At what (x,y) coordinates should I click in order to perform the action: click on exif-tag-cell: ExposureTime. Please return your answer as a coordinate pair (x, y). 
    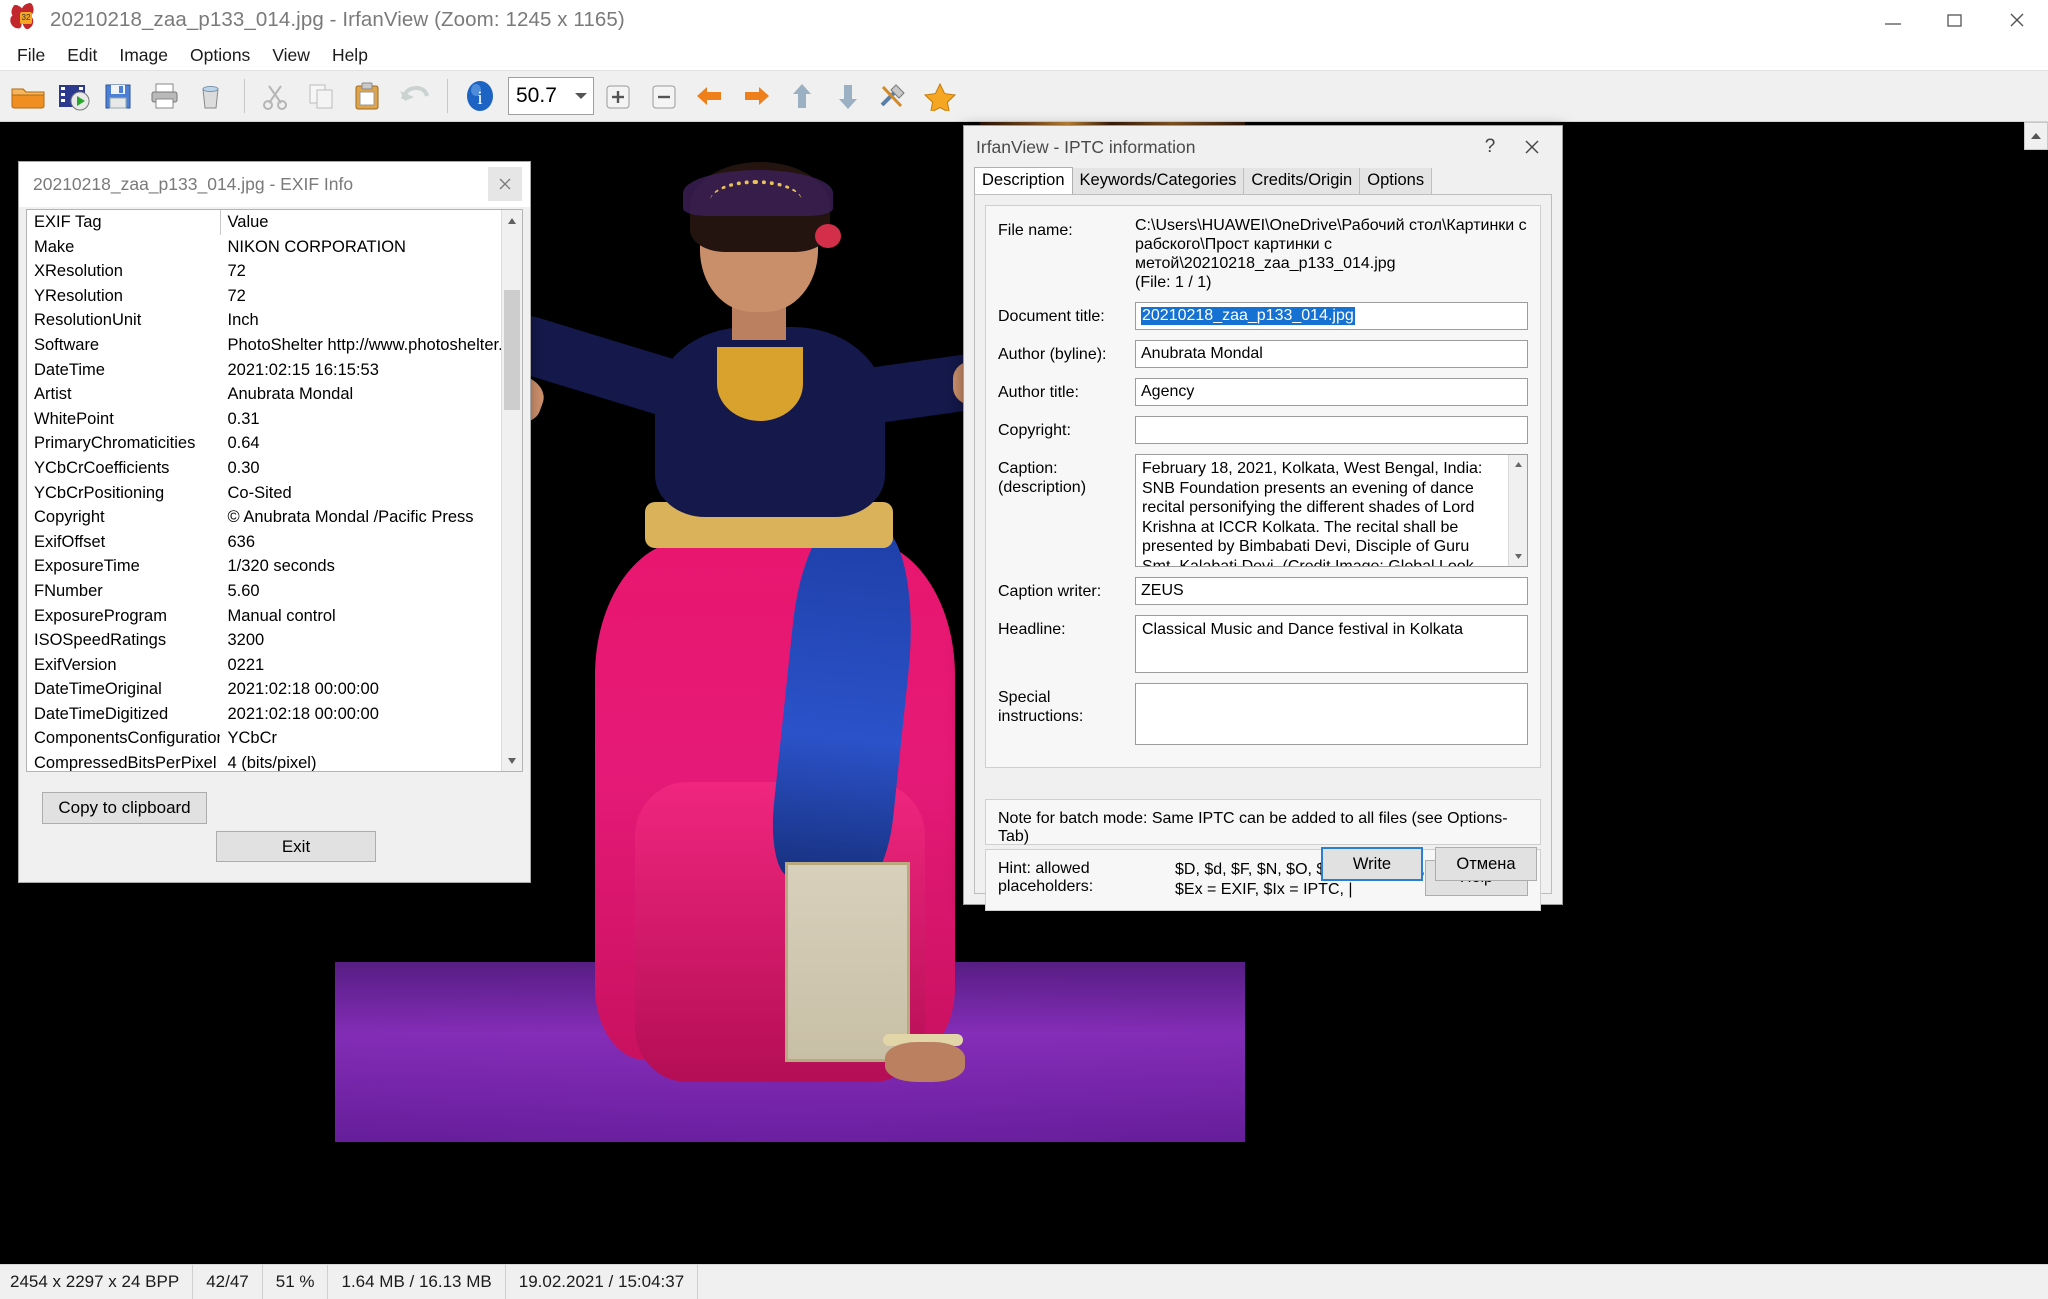
    Looking at the image, I should click on (124, 566).